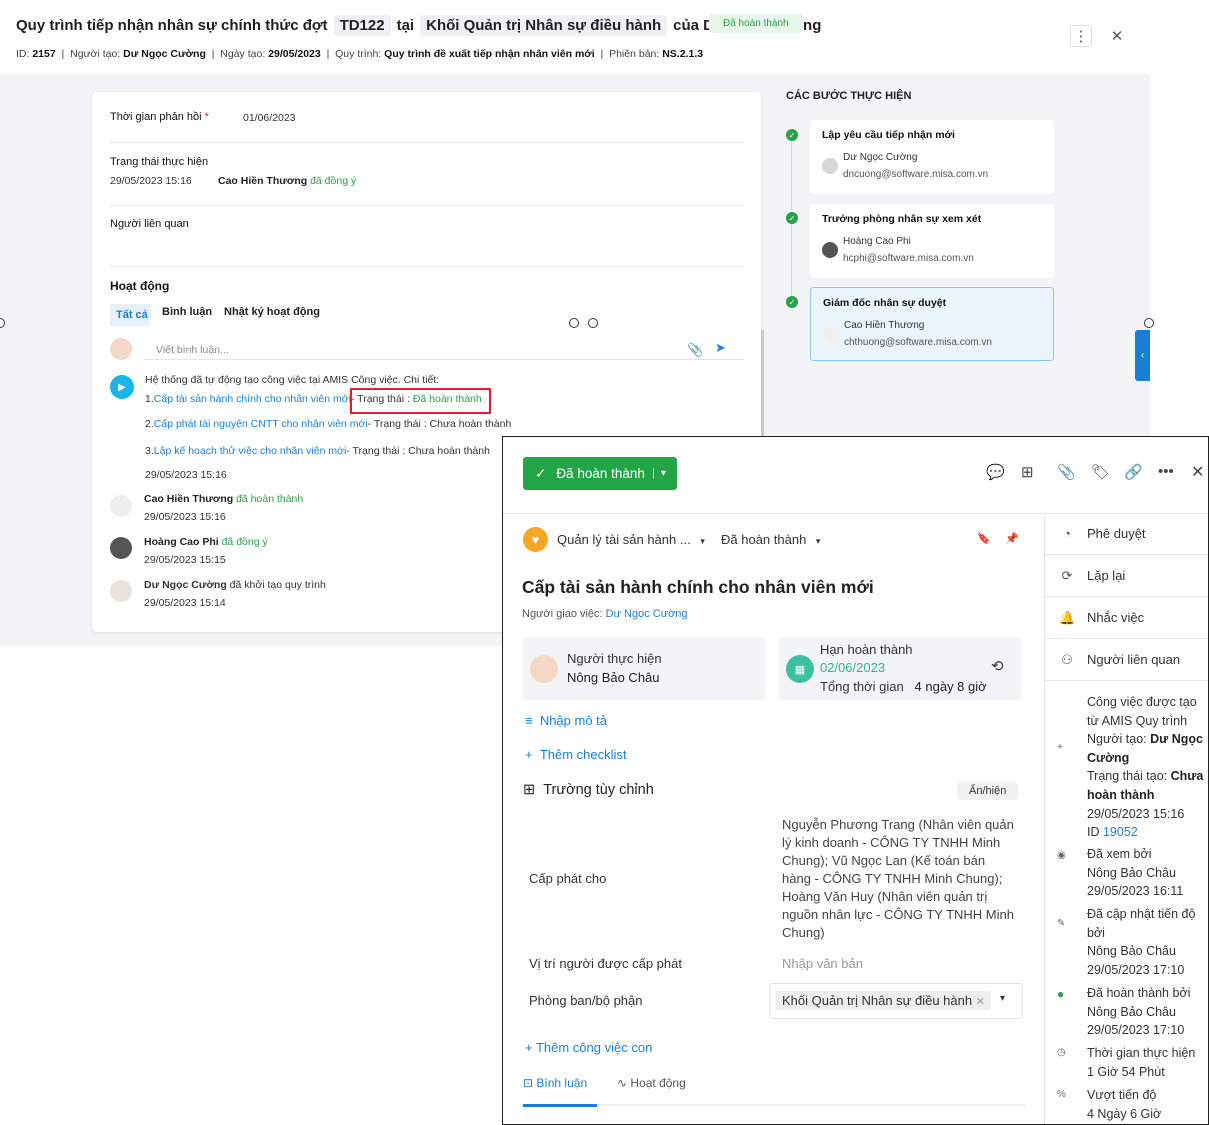  What do you see at coordinates (566, 720) in the screenshot?
I see `add-description: ≡ Nhập mô tả` at bounding box center [566, 720].